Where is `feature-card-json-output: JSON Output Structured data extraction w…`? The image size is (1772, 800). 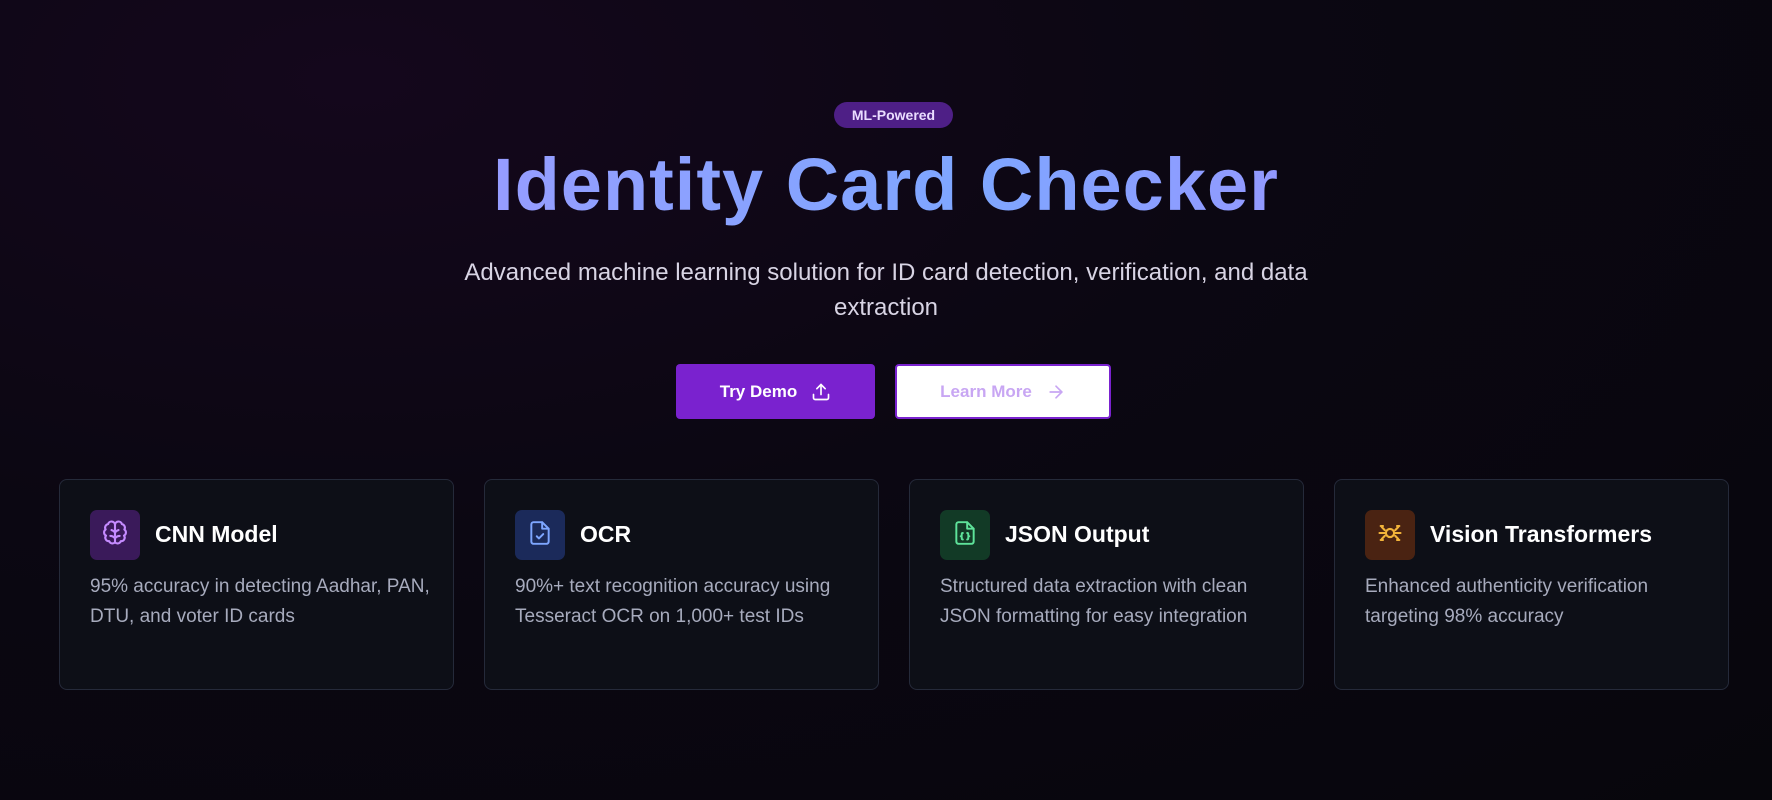 feature-card-json-output: JSON Output Structured data extraction w… is located at coordinates (1106, 584).